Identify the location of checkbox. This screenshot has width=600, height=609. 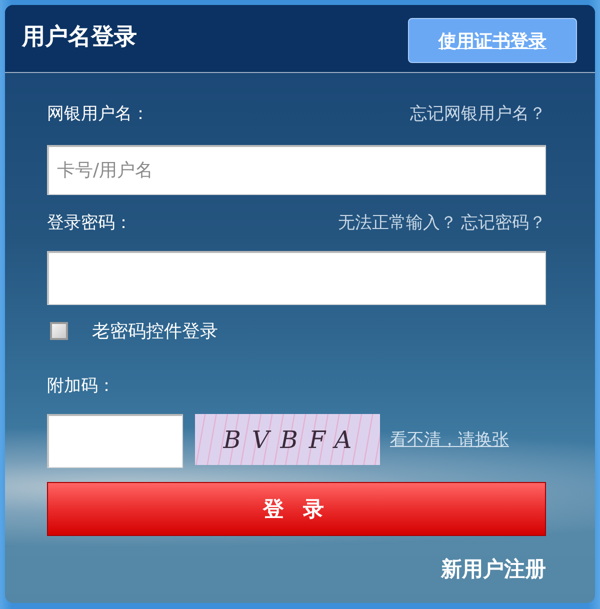
(59, 331).